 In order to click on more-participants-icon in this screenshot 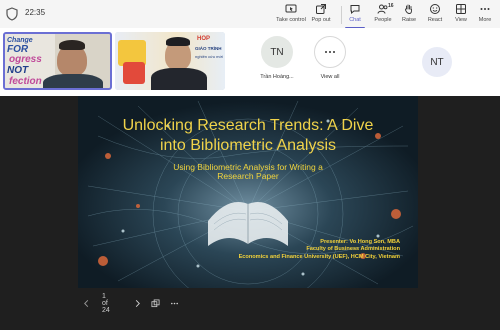, I will do `click(330, 52)`.